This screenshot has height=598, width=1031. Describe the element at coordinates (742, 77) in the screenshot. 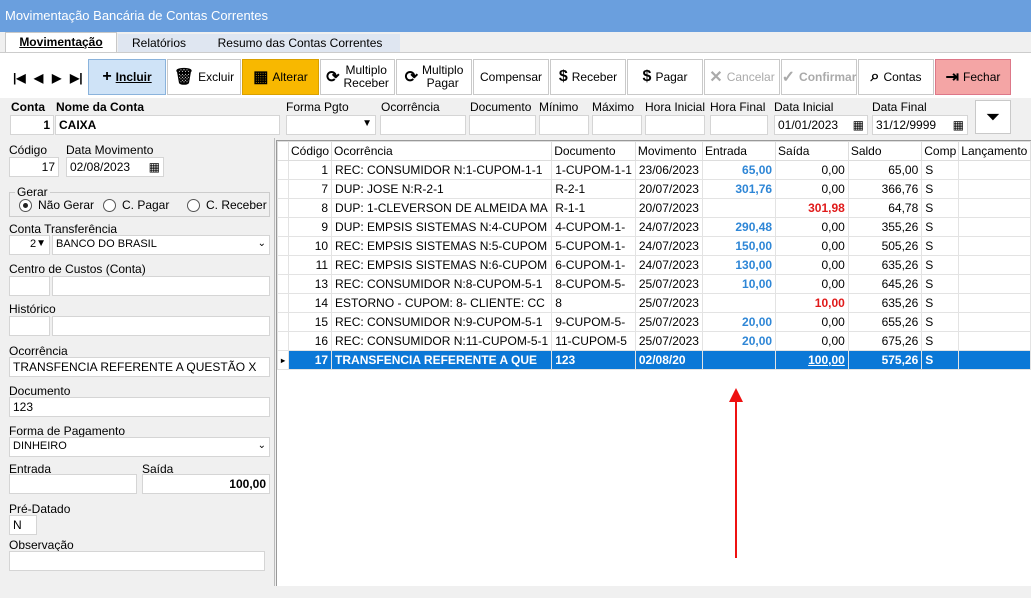

I see `cancelar-button: ✕ Cancelar` at that location.